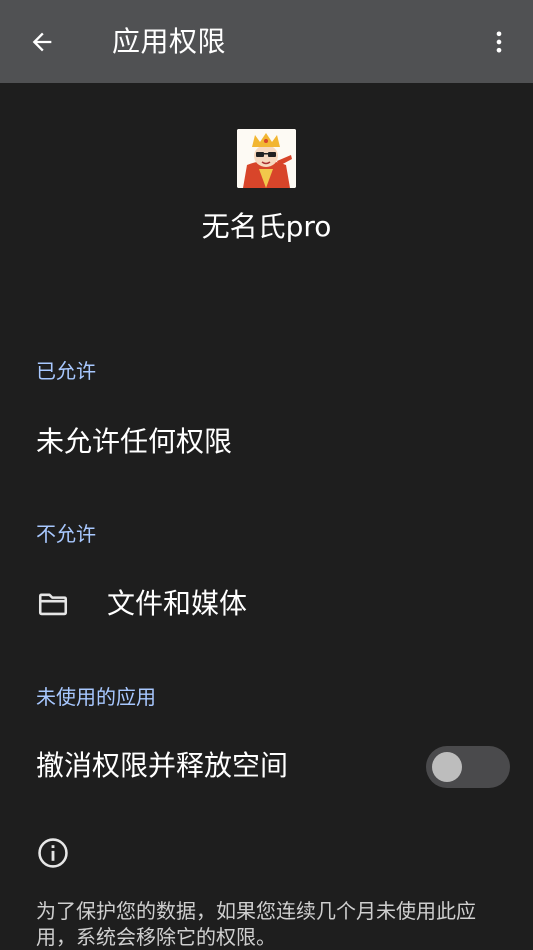 This screenshot has width=533, height=950. What do you see at coordinates (96, 697) in the screenshot?
I see `section-header-unused: 未使用的应用` at bounding box center [96, 697].